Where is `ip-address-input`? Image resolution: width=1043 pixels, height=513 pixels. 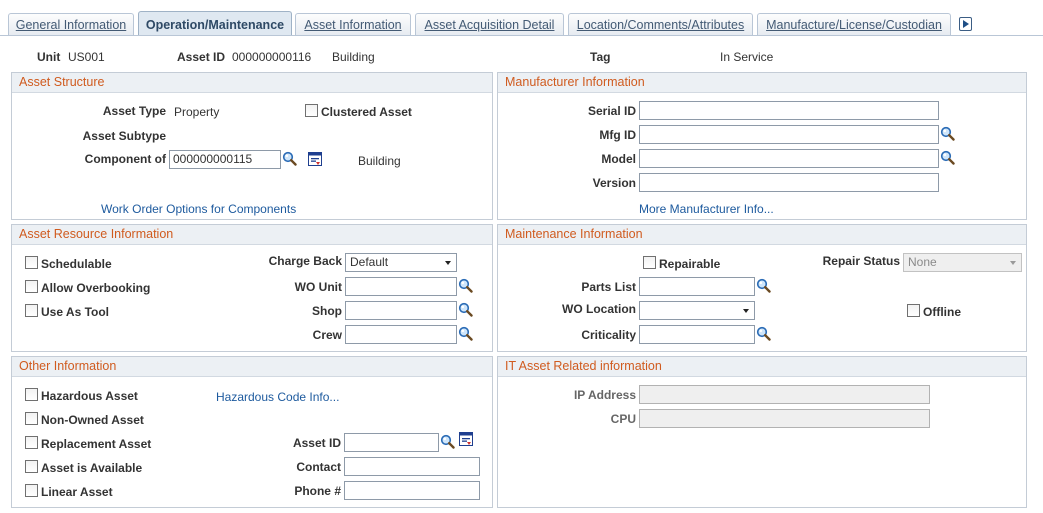
ip-address-input is located at coordinates (784, 394).